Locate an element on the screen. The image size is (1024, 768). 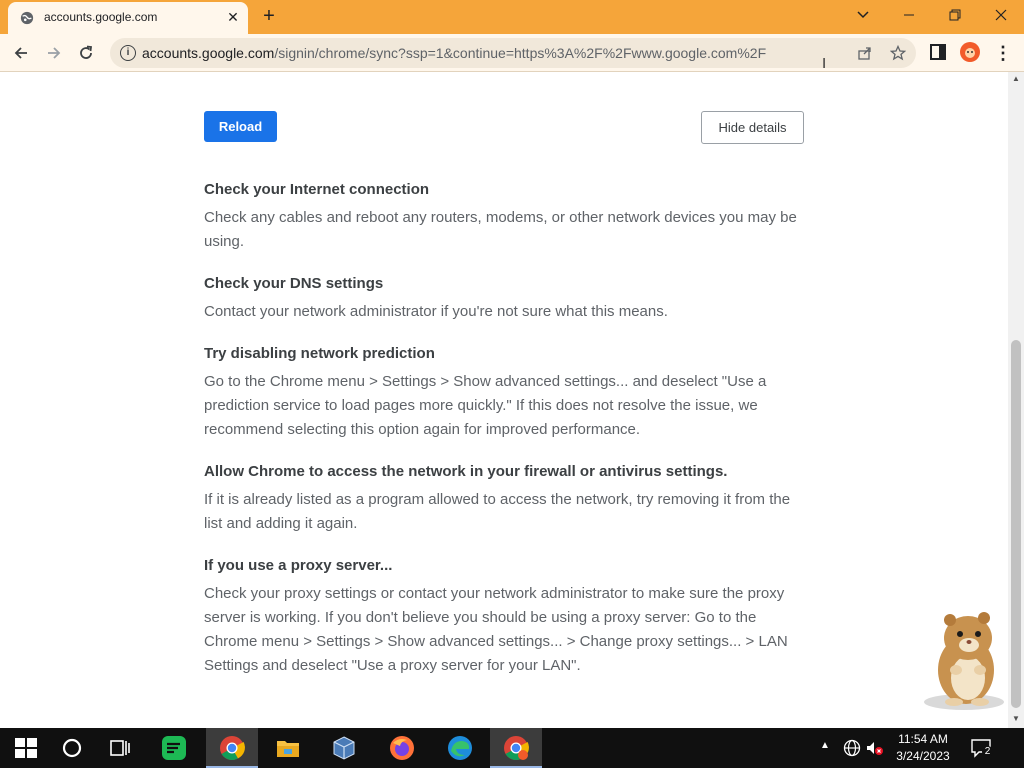
scroll-down-arrow-icon: ▼ is located at coordinates (1016, 718).